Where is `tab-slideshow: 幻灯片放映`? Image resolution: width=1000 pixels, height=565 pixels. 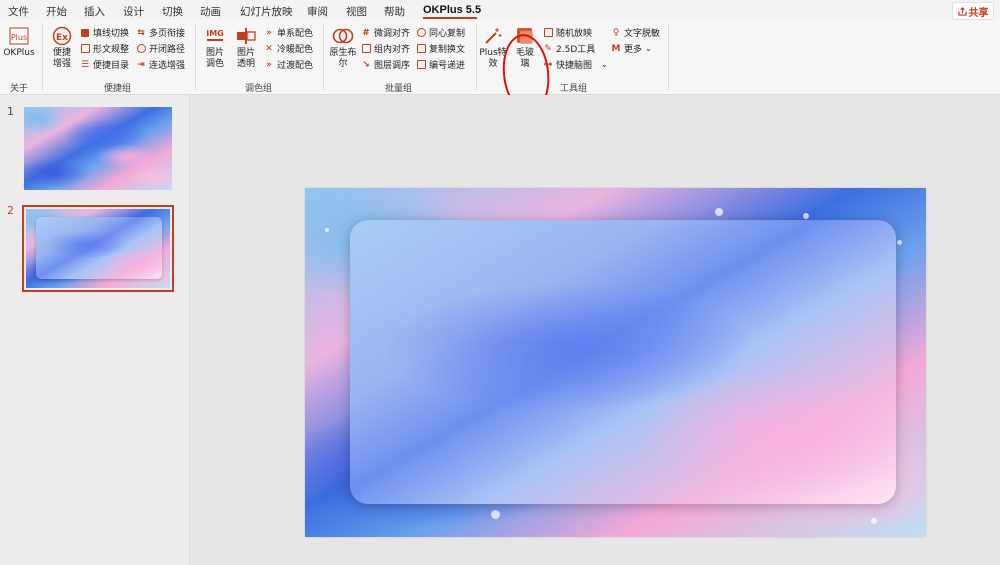
tab-slideshow: 幻灯片放映 is located at coordinates (266, 11).